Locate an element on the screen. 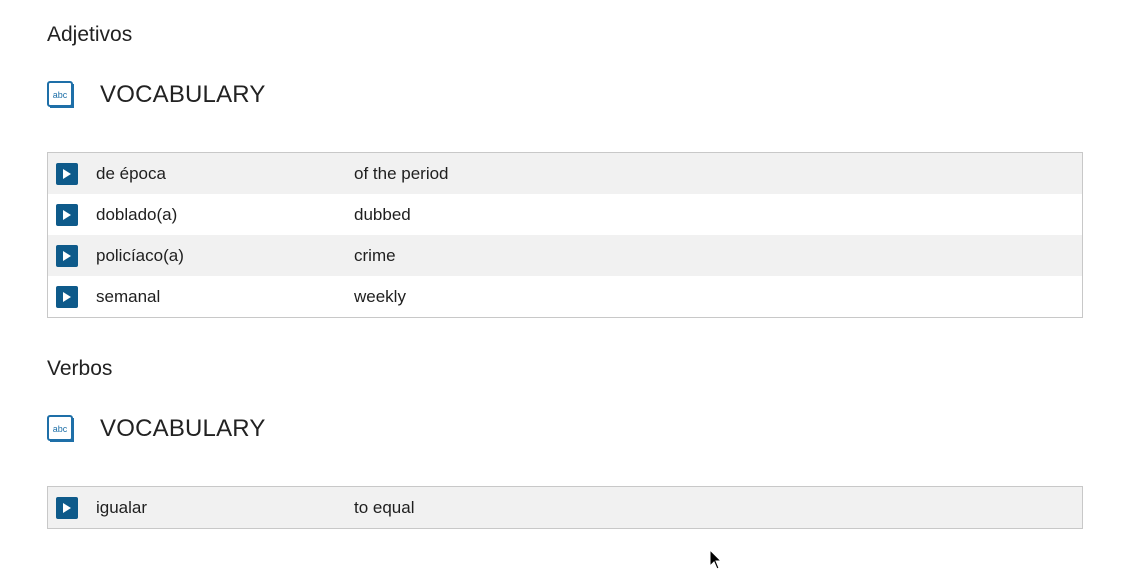 The width and height of the screenshot is (1128, 572). vocab-term: doblado(a) is located at coordinates (137, 214).